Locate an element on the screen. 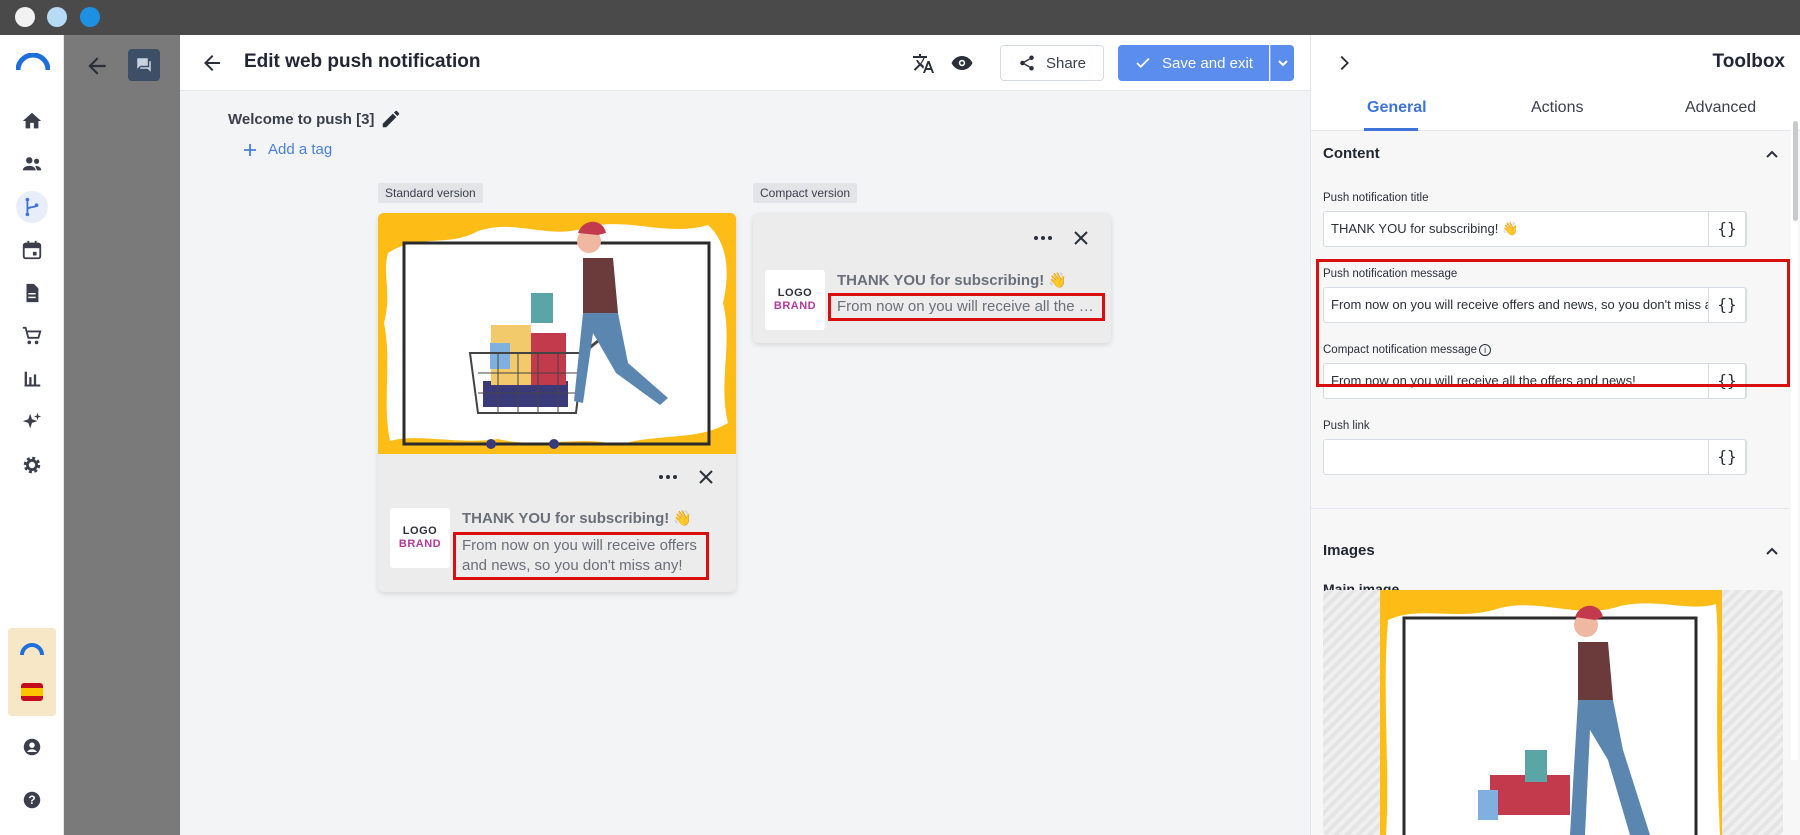 This screenshot has width=1800, height=835. window-maximize-button is located at coordinates (90, 17).